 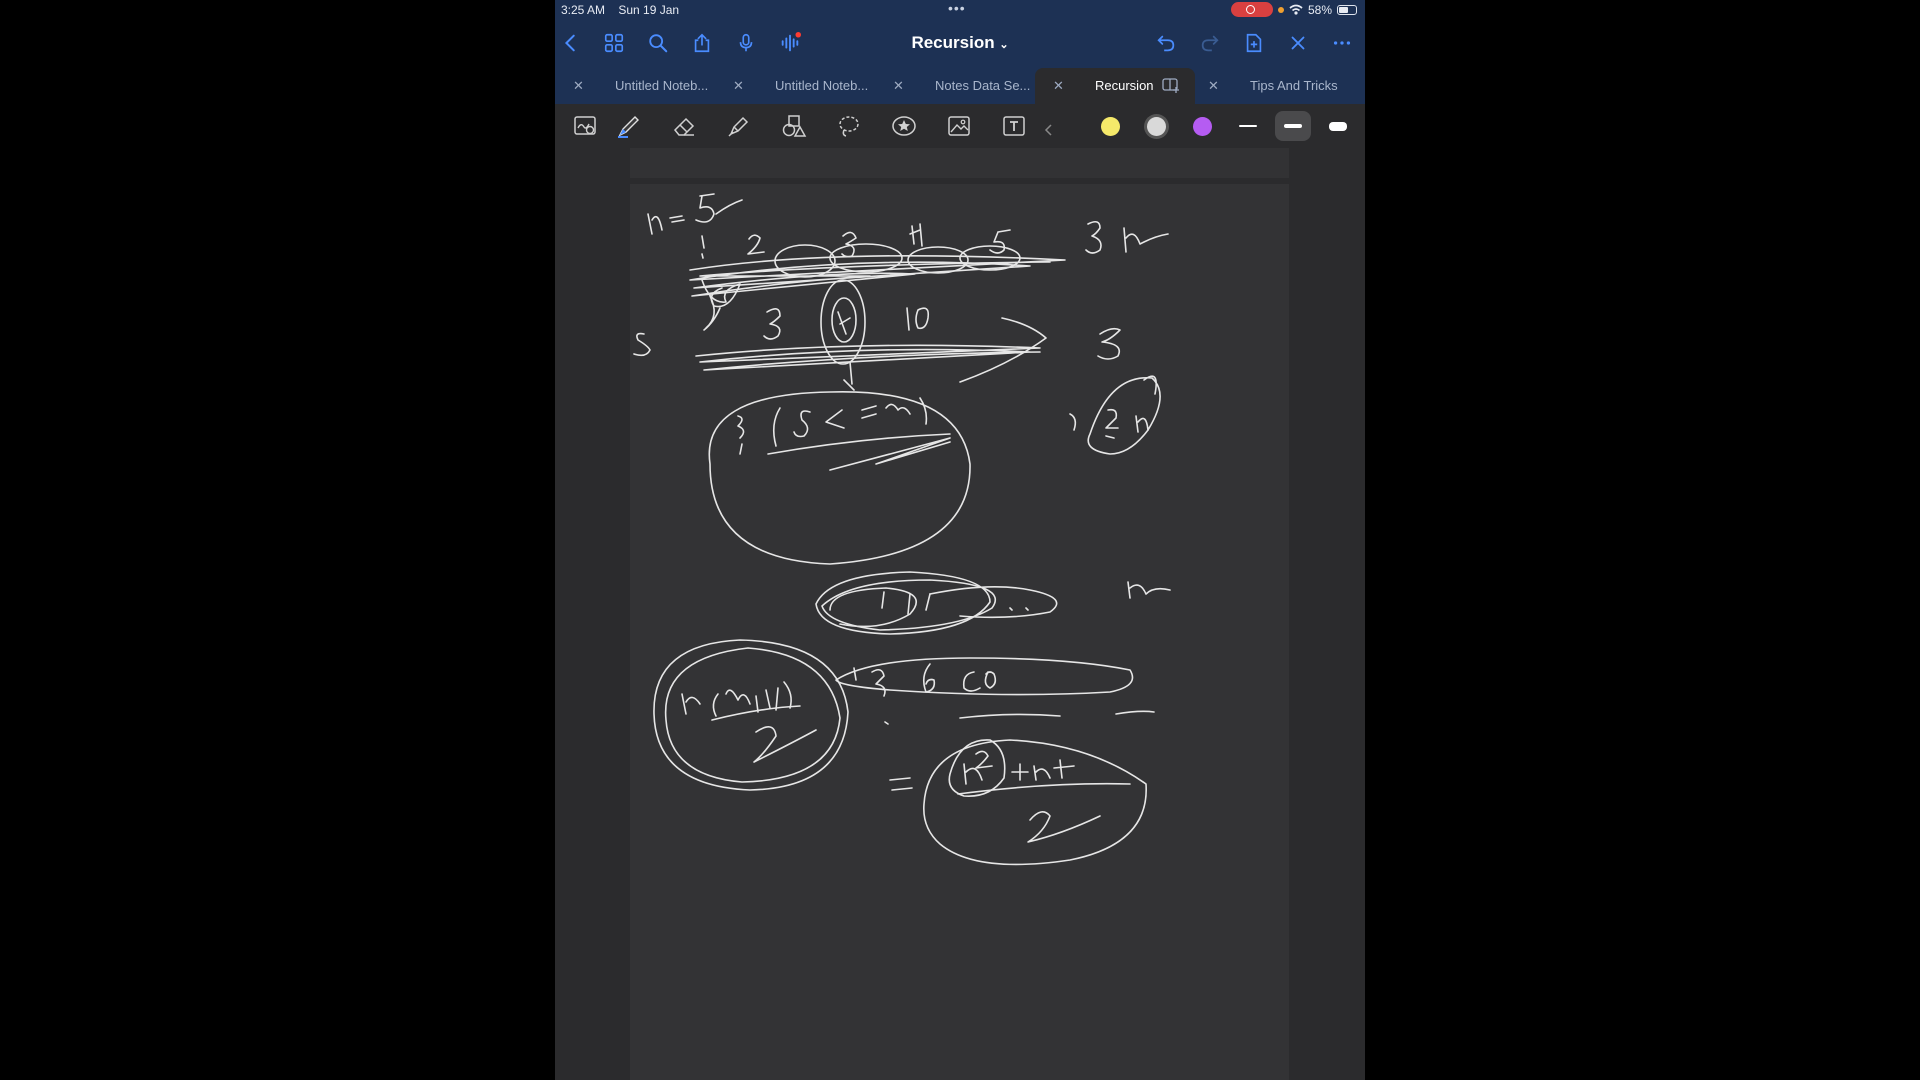 What do you see at coordinates (1210, 43) in the screenshot?
I see `redo-icon` at bounding box center [1210, 43].